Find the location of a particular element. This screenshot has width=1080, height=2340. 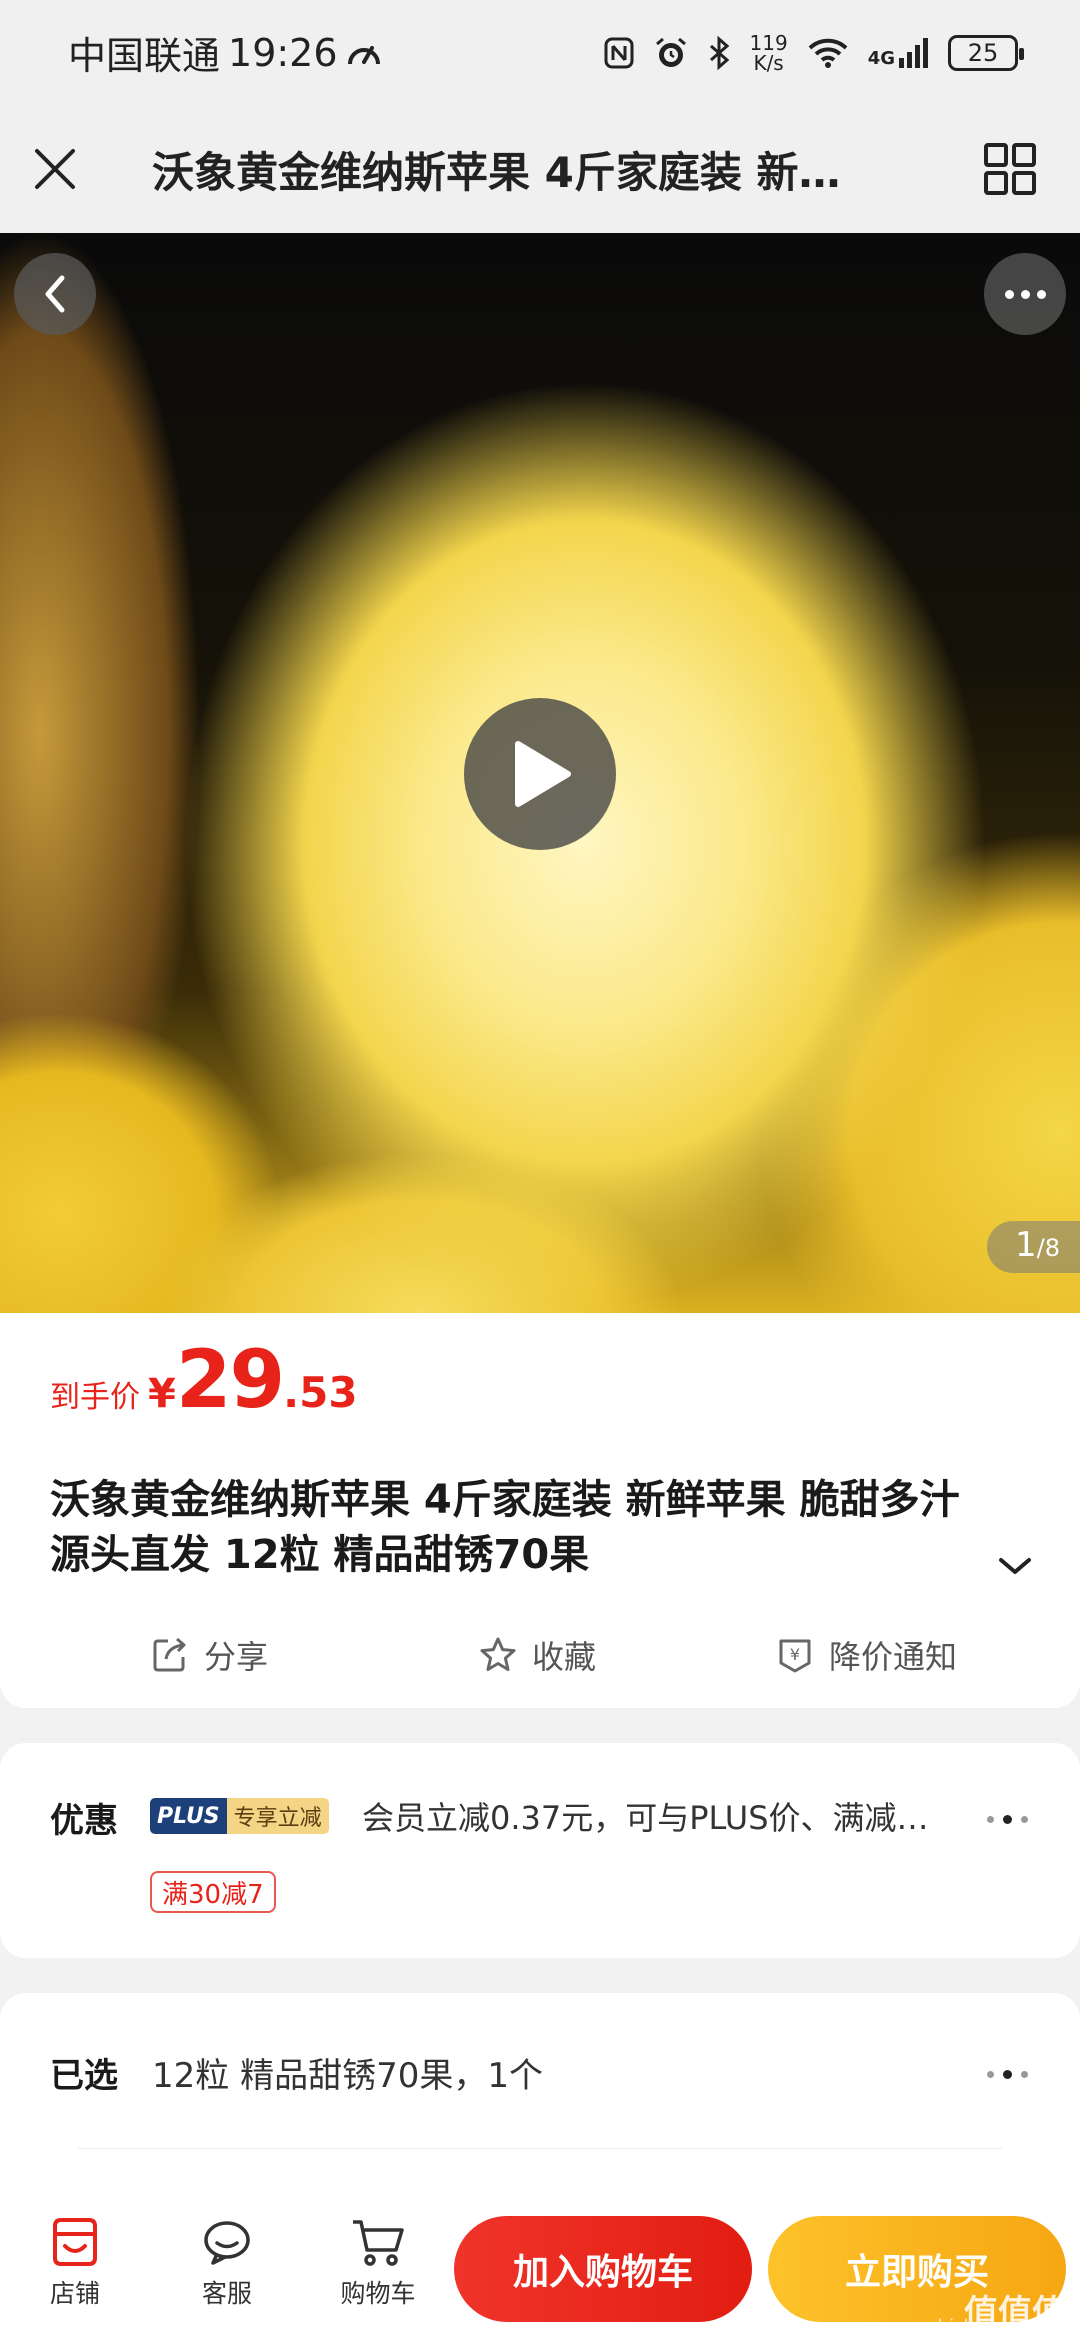

selection-label: 已选 is located at coordinates (84, 2076).